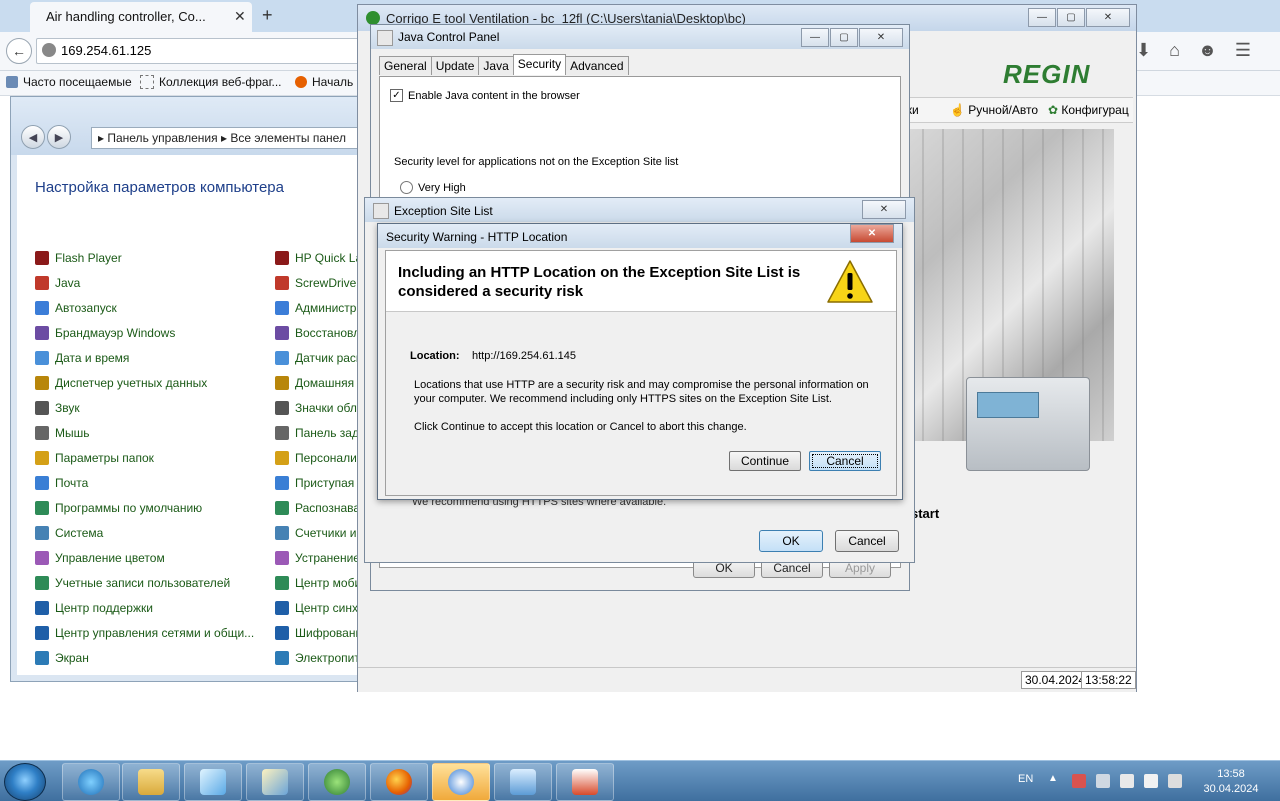 This screenshot has width=1280, height=801. What do you see at coordinates (1175, 781) in the screenshot?
I see `tray-volume-icon` at bounding box center [1175, 781].